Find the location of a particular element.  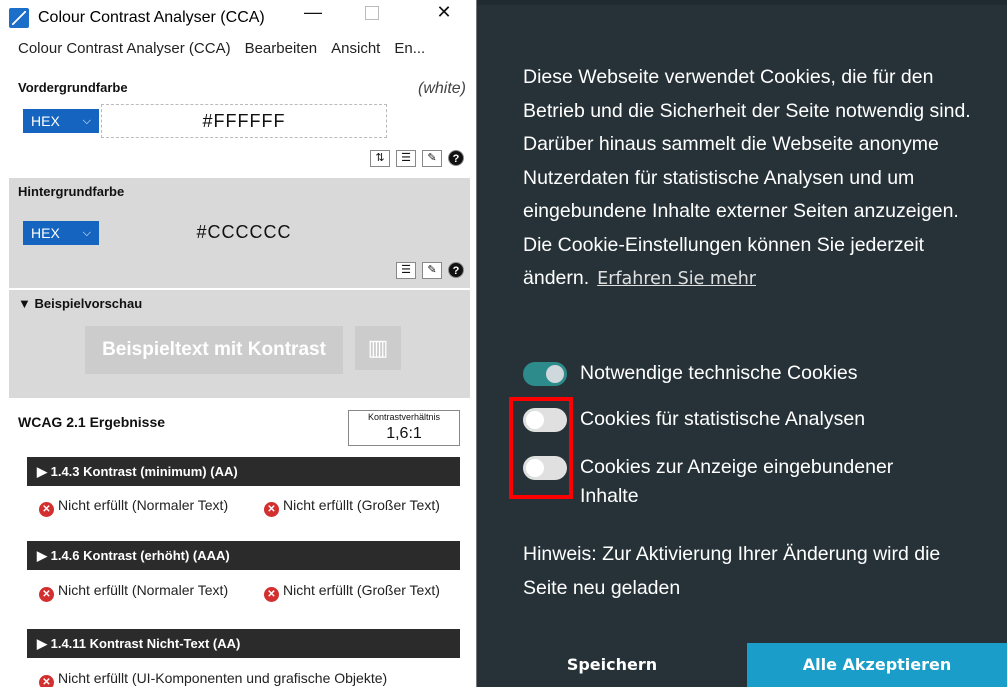

preview-sample-text: Beispieltext mit Kontrast is located at coordinates (214, 350).